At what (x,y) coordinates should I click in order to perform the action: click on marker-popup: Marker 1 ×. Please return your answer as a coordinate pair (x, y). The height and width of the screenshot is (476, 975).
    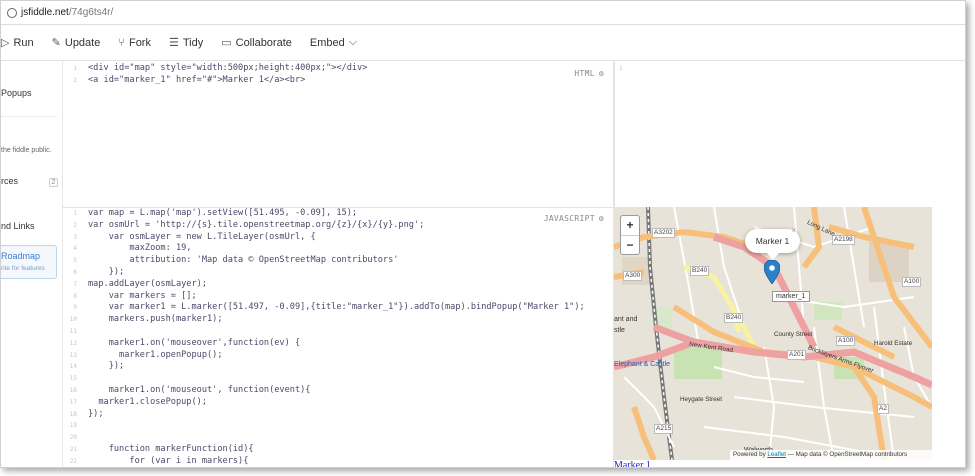
    Looking at the image, I should click on (772, 243).